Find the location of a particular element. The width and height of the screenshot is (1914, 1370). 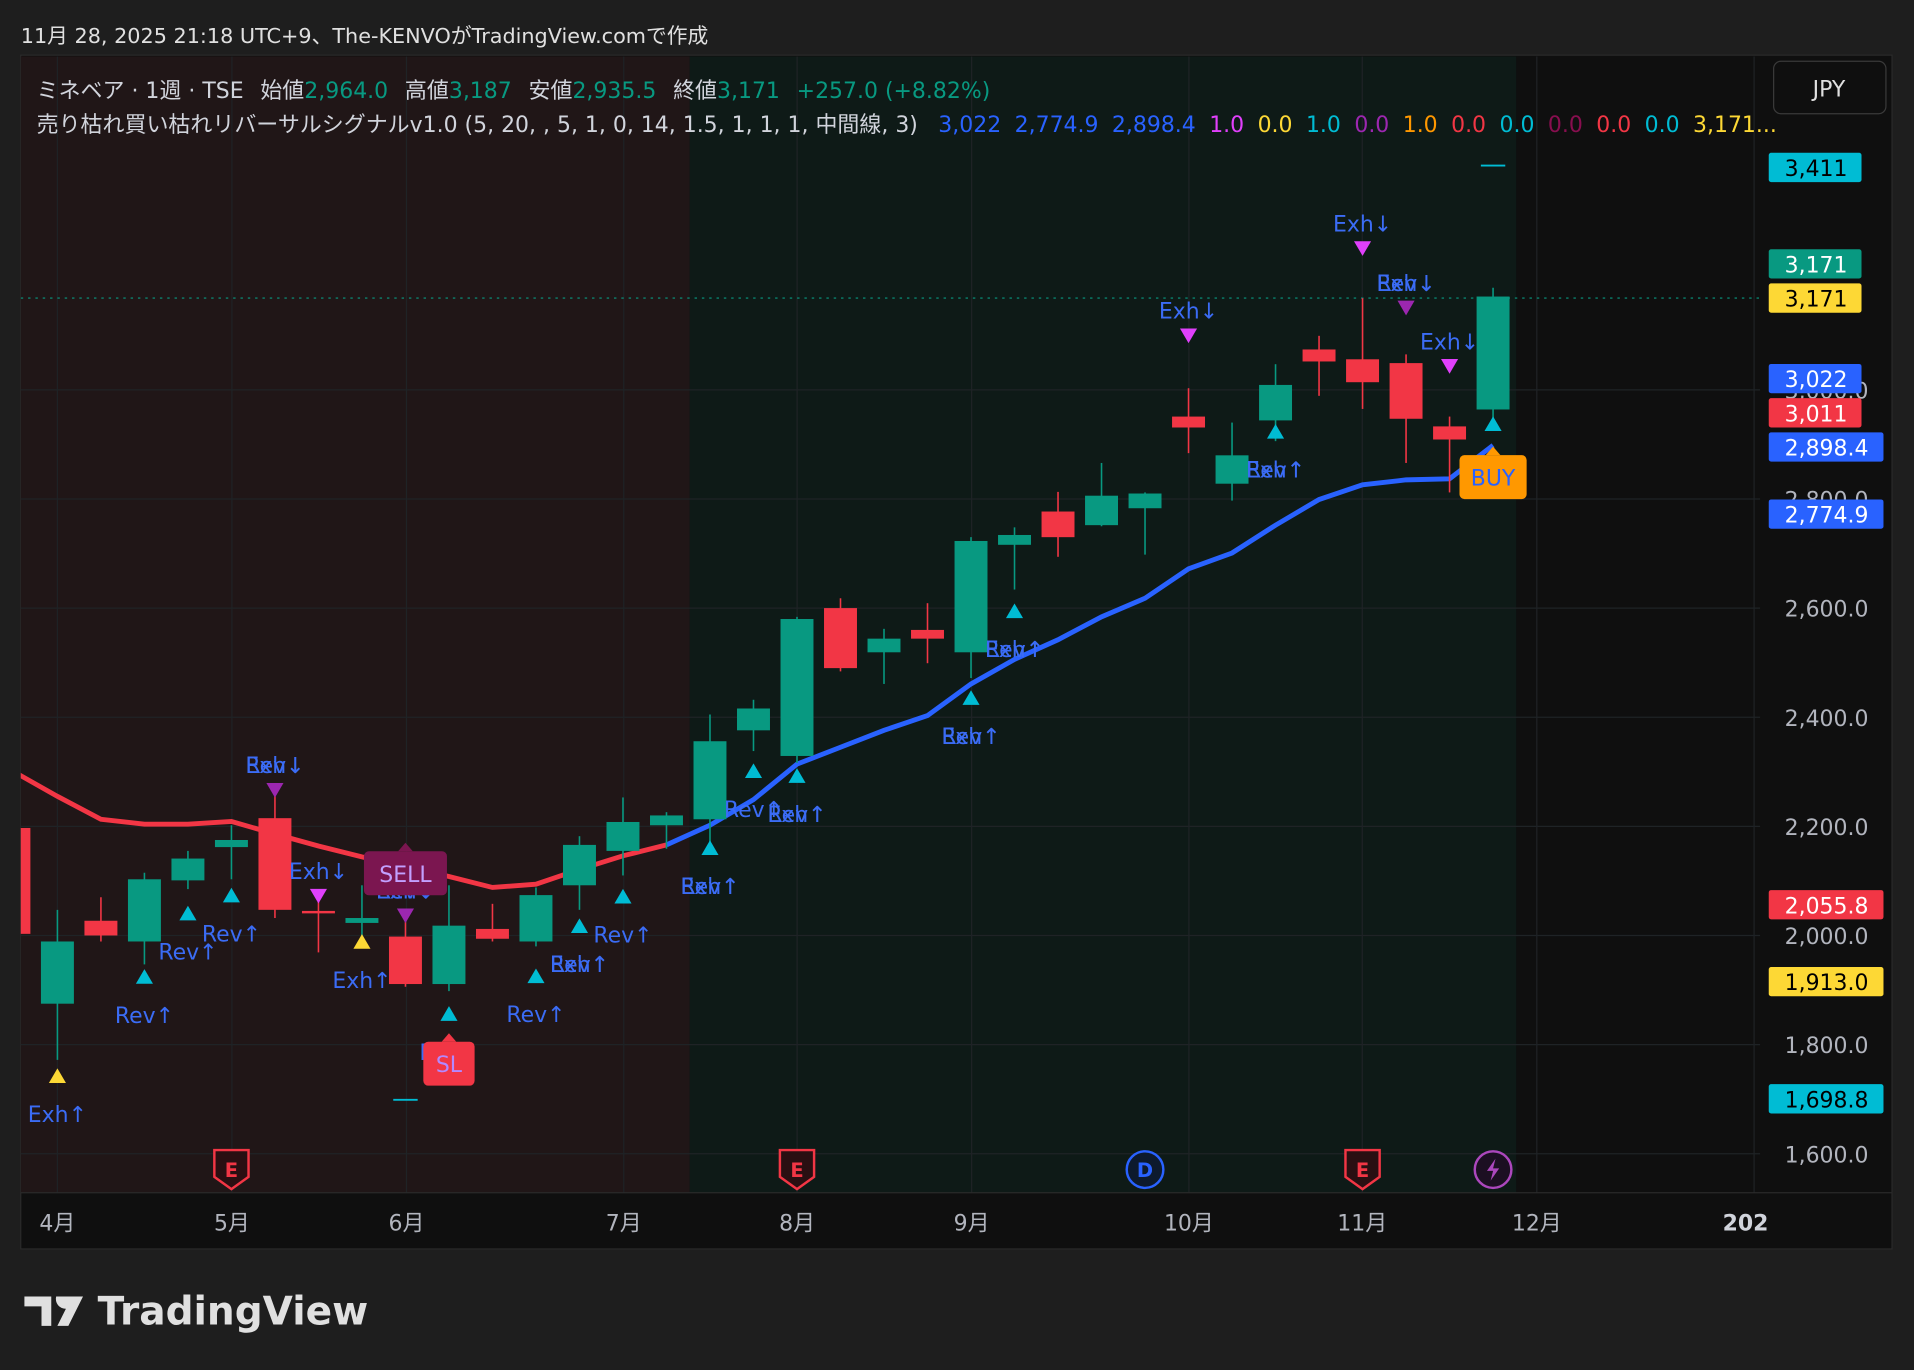

event-d: D is located at coordinates (1145, 1170).